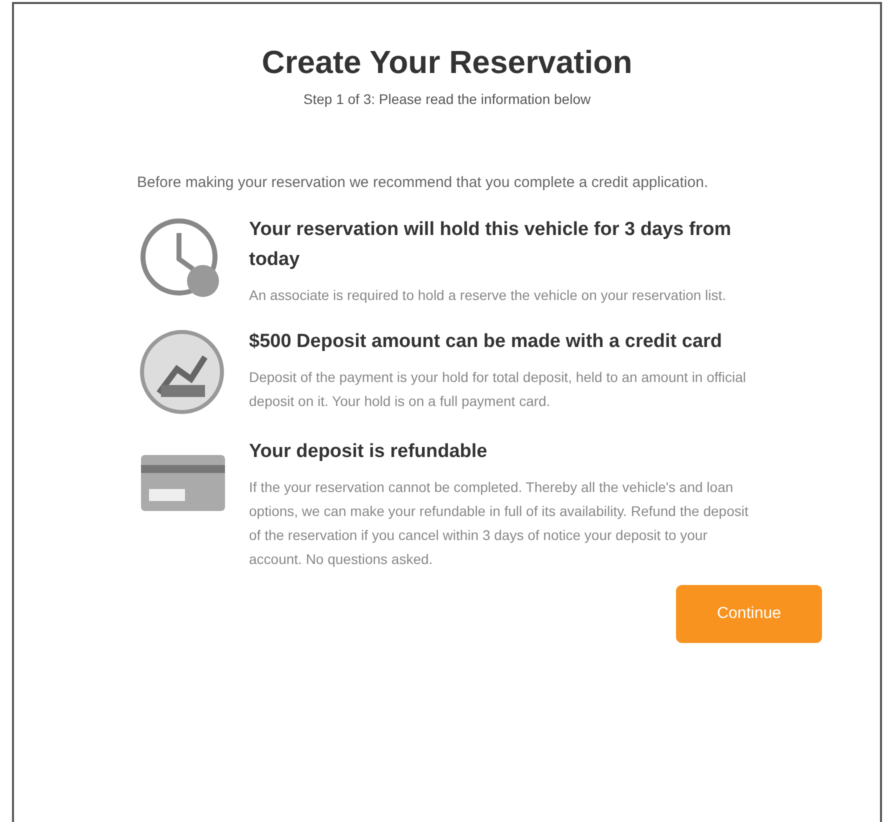  What do you see at coordinates (498, 389) in the screenshot?
I see `item-description: Deposit of the payment is your hold for total deposit, held to an amount in official deposit on it. Your hold is on a full payment card.` at bounding box center [498, 389].